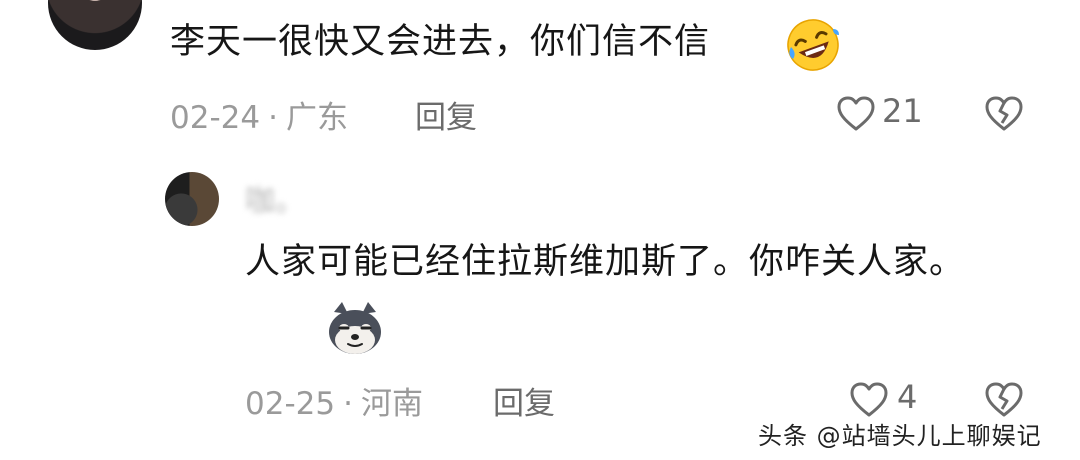 This screenshot has height=460, width=1080. I want to click on reply-author-name: 咖。, so click(275, 198).